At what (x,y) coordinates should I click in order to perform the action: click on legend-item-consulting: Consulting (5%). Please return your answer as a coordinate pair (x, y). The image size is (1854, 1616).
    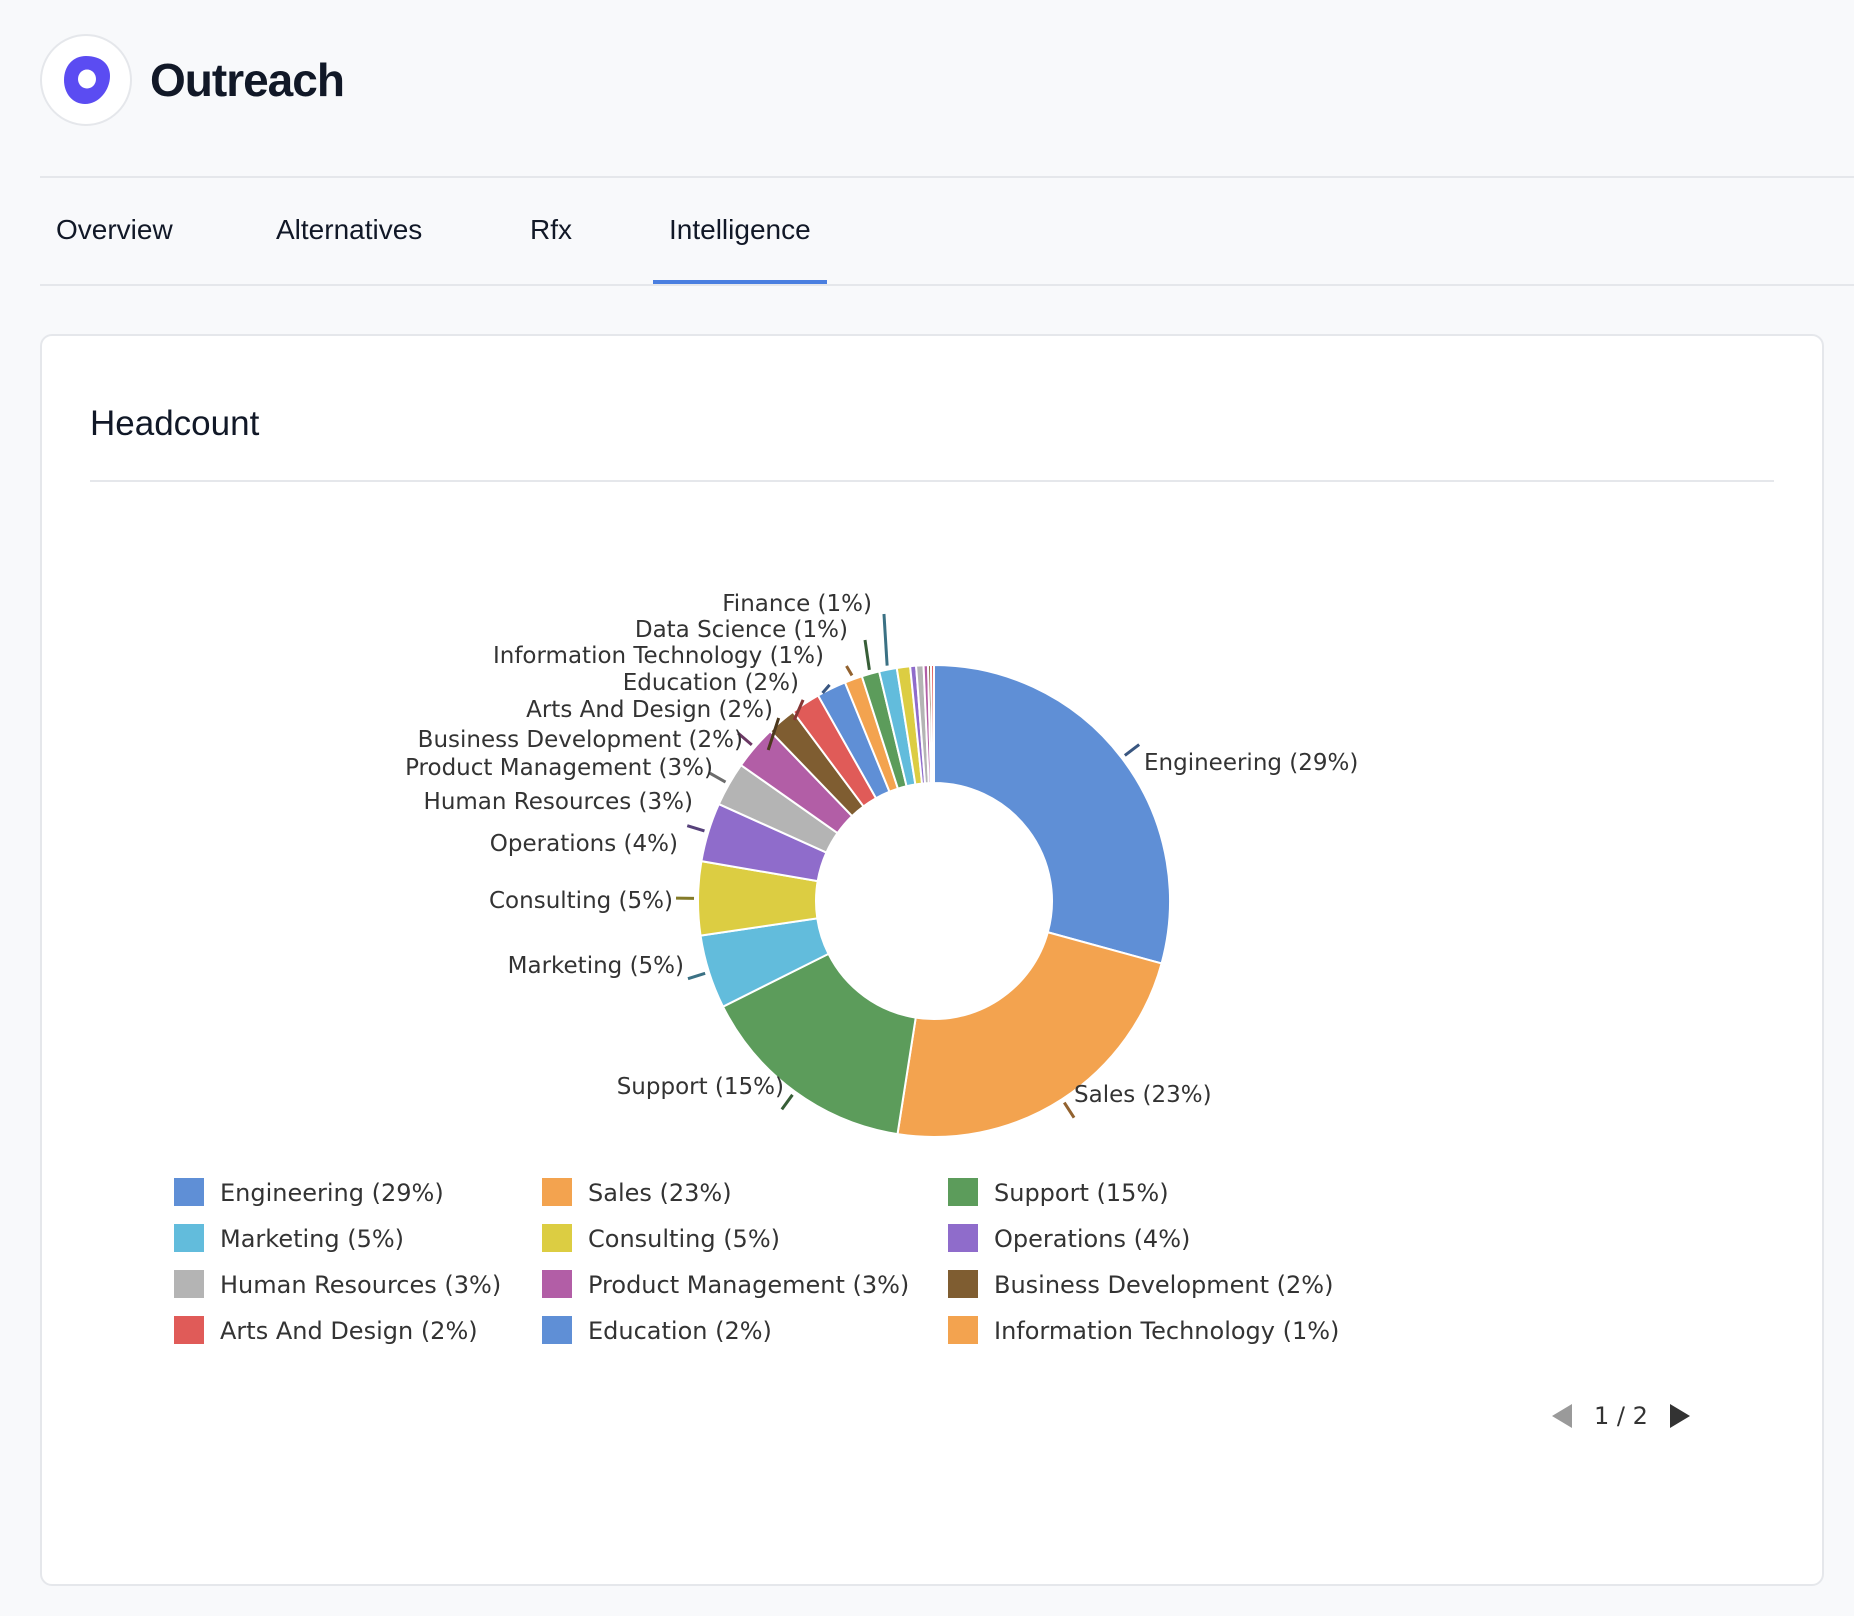
    Looking at the image, I should click on (661, 1238).